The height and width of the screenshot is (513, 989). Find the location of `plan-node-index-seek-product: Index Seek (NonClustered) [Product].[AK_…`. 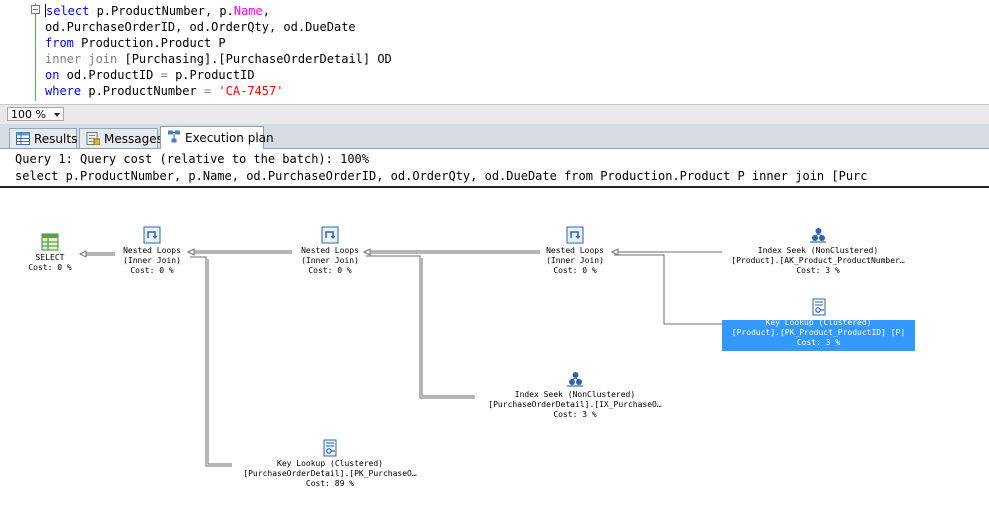

plan-node-index-seek-product: Index Seek (NonClustered) [Product].[AK_… is located at coordinates (818, 251).